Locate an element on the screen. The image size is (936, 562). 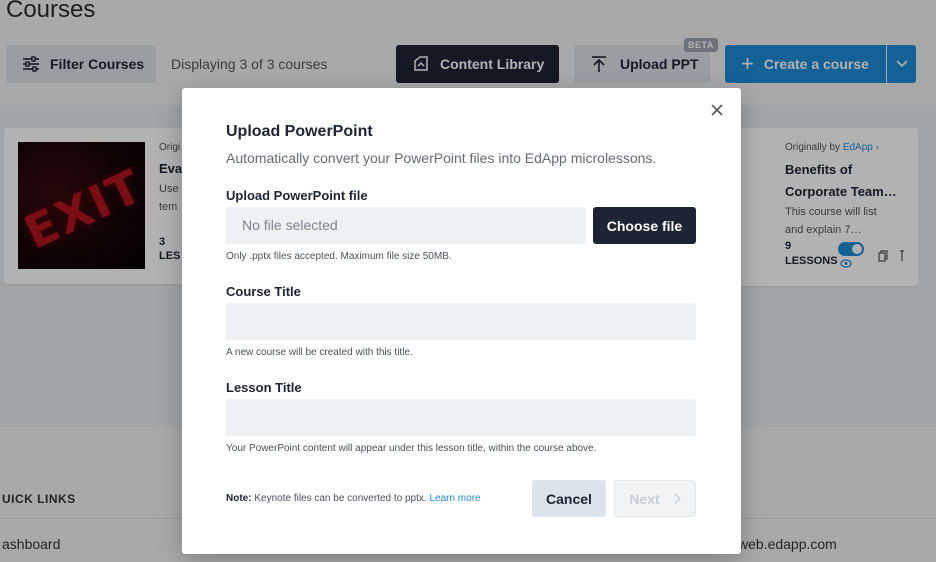
close-button is located at coordinates (717, 110).